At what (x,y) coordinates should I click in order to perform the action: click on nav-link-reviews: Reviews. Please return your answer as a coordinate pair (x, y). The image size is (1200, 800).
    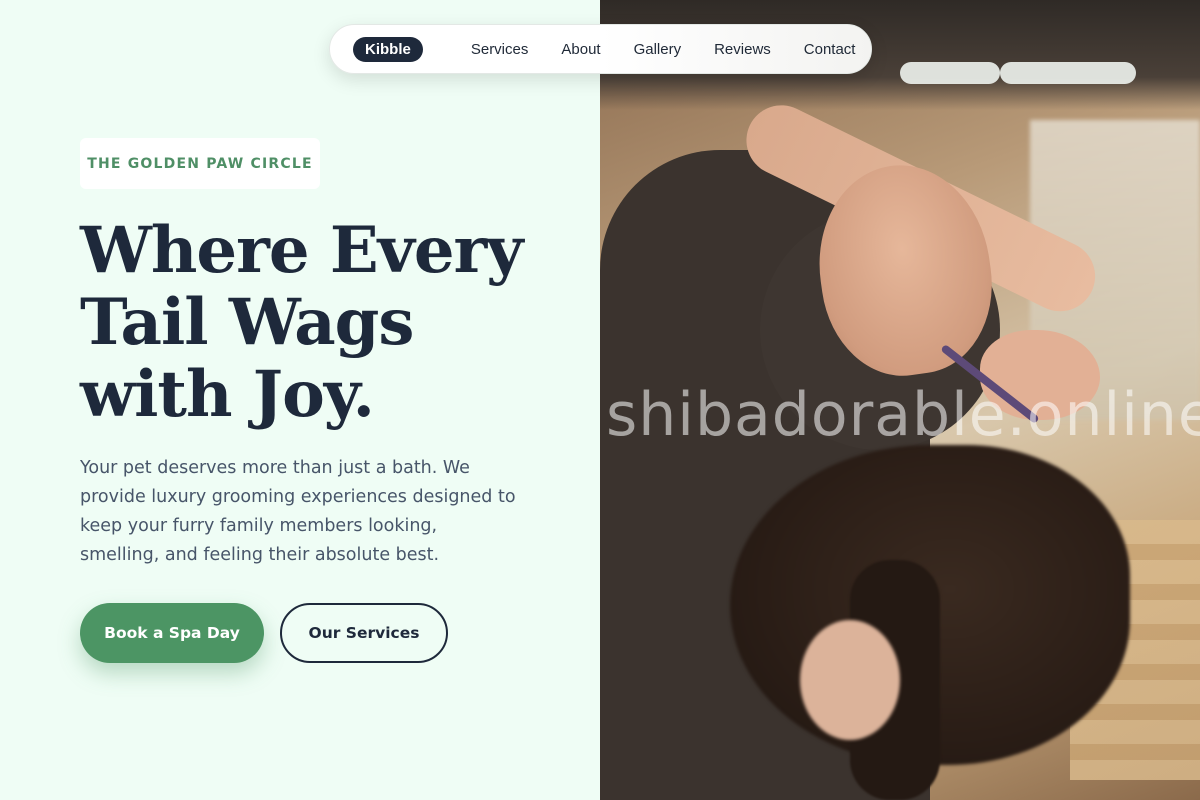
    Looking at the image, I should click on (742, 49).